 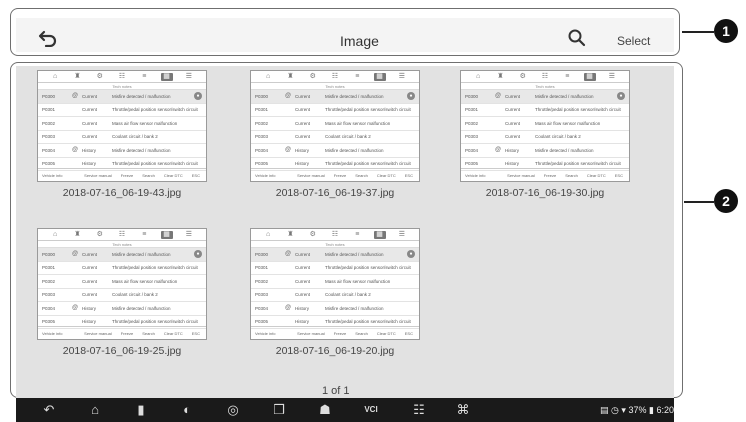 What do you see at coordinates (371, 410) in the screenshot?
I see `vci-icon: VCI` at bounding box center [371, 410].